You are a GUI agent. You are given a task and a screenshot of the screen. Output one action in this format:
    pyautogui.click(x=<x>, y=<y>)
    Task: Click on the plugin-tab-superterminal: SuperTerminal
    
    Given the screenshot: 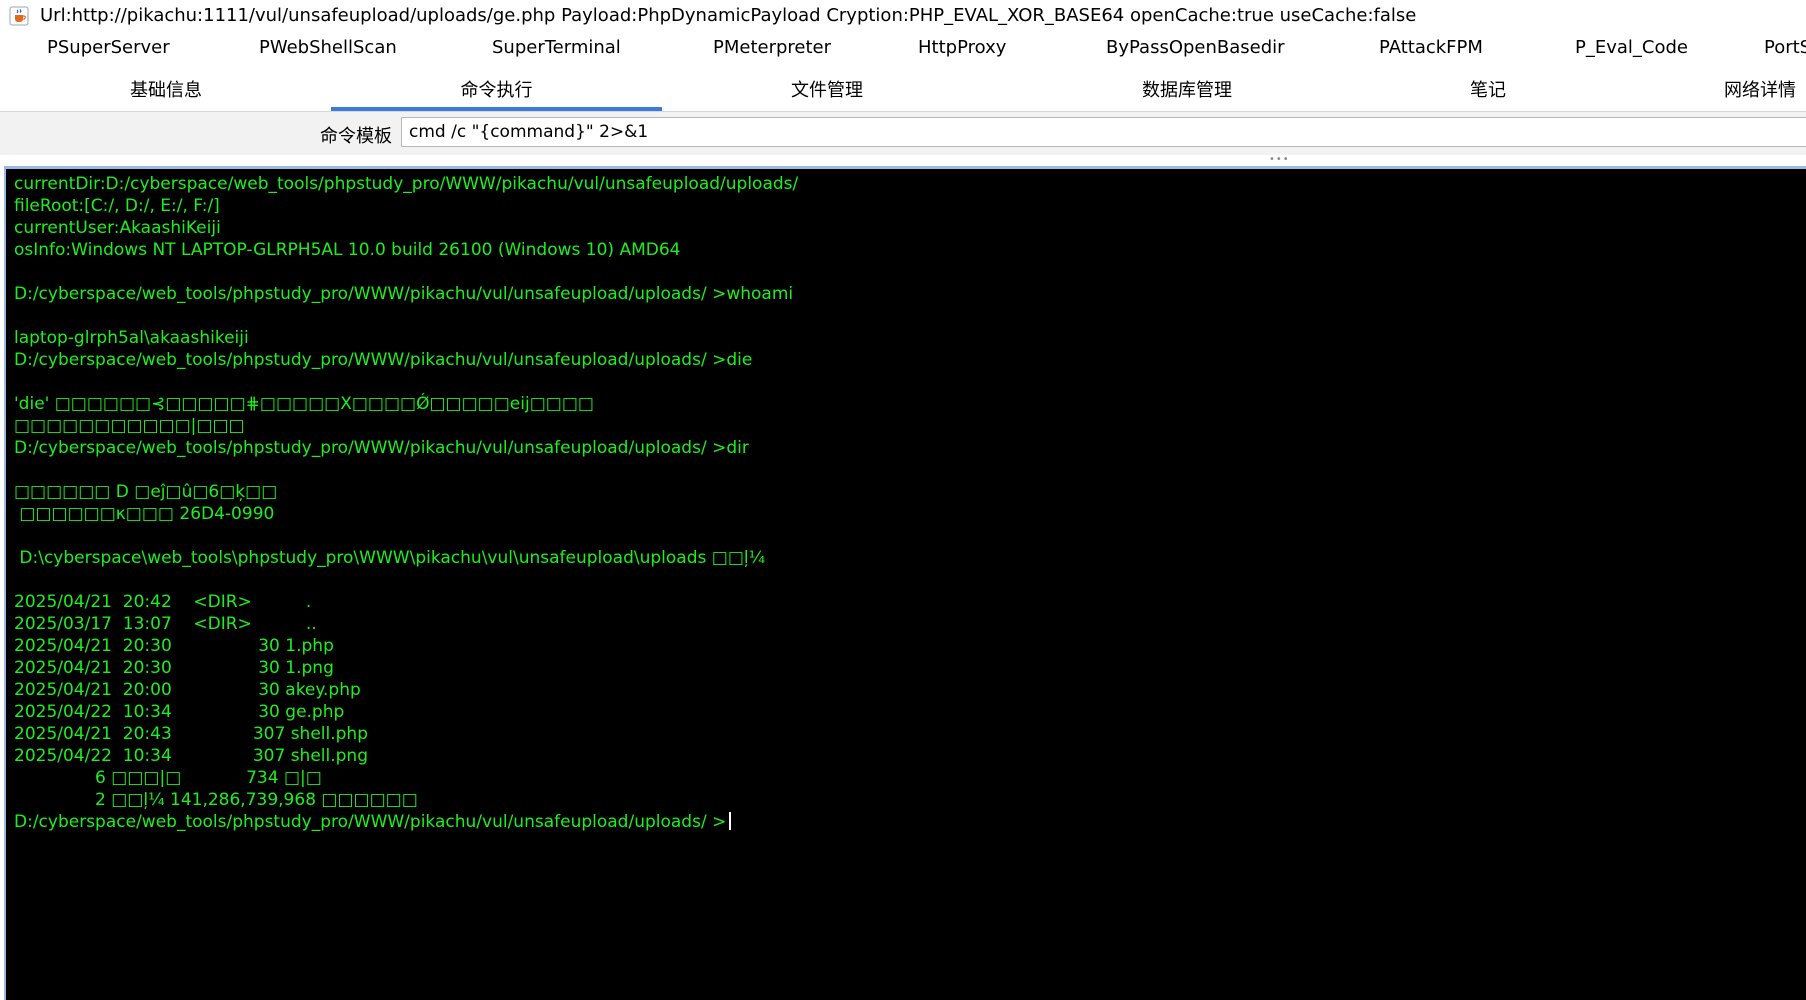 What is the action you would take?
    pyautogui.click(x=556, y=47)
    